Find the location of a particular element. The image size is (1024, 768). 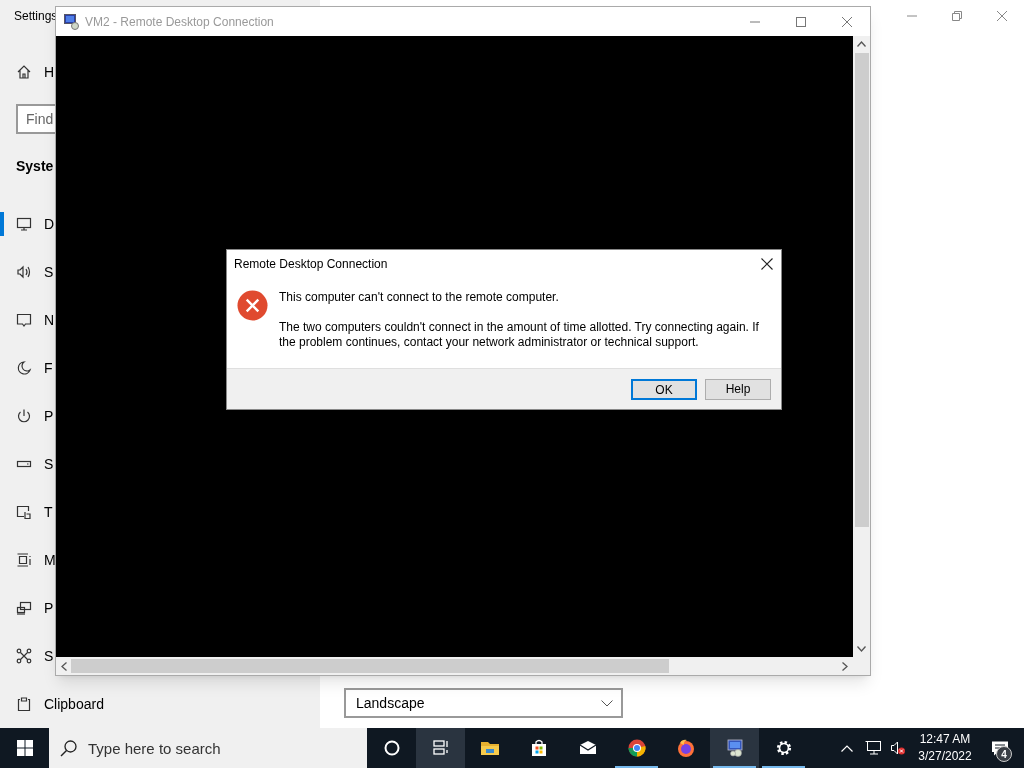

display-icon is located at coordinates (24, 224).